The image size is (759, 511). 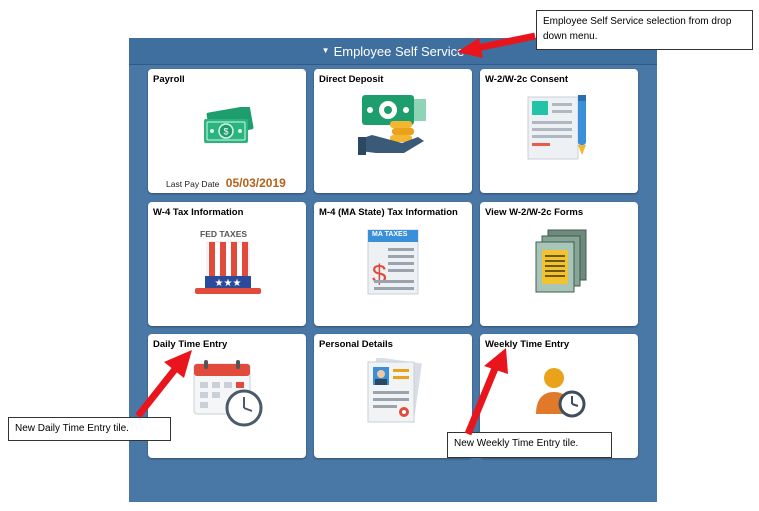 What do you see at coordinates (89, 429) in the screenshot?
I see `callout-daily-tile: New Daily Time Entry tile.` at bounding box center [89, 429].